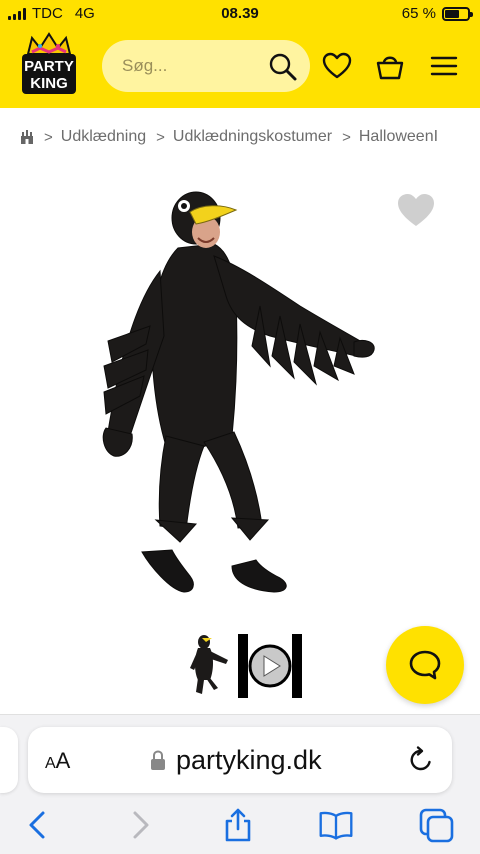  Describe the element at coordinates (336, 825) in the screenshot. I see `bookmarks-icon` at that location.